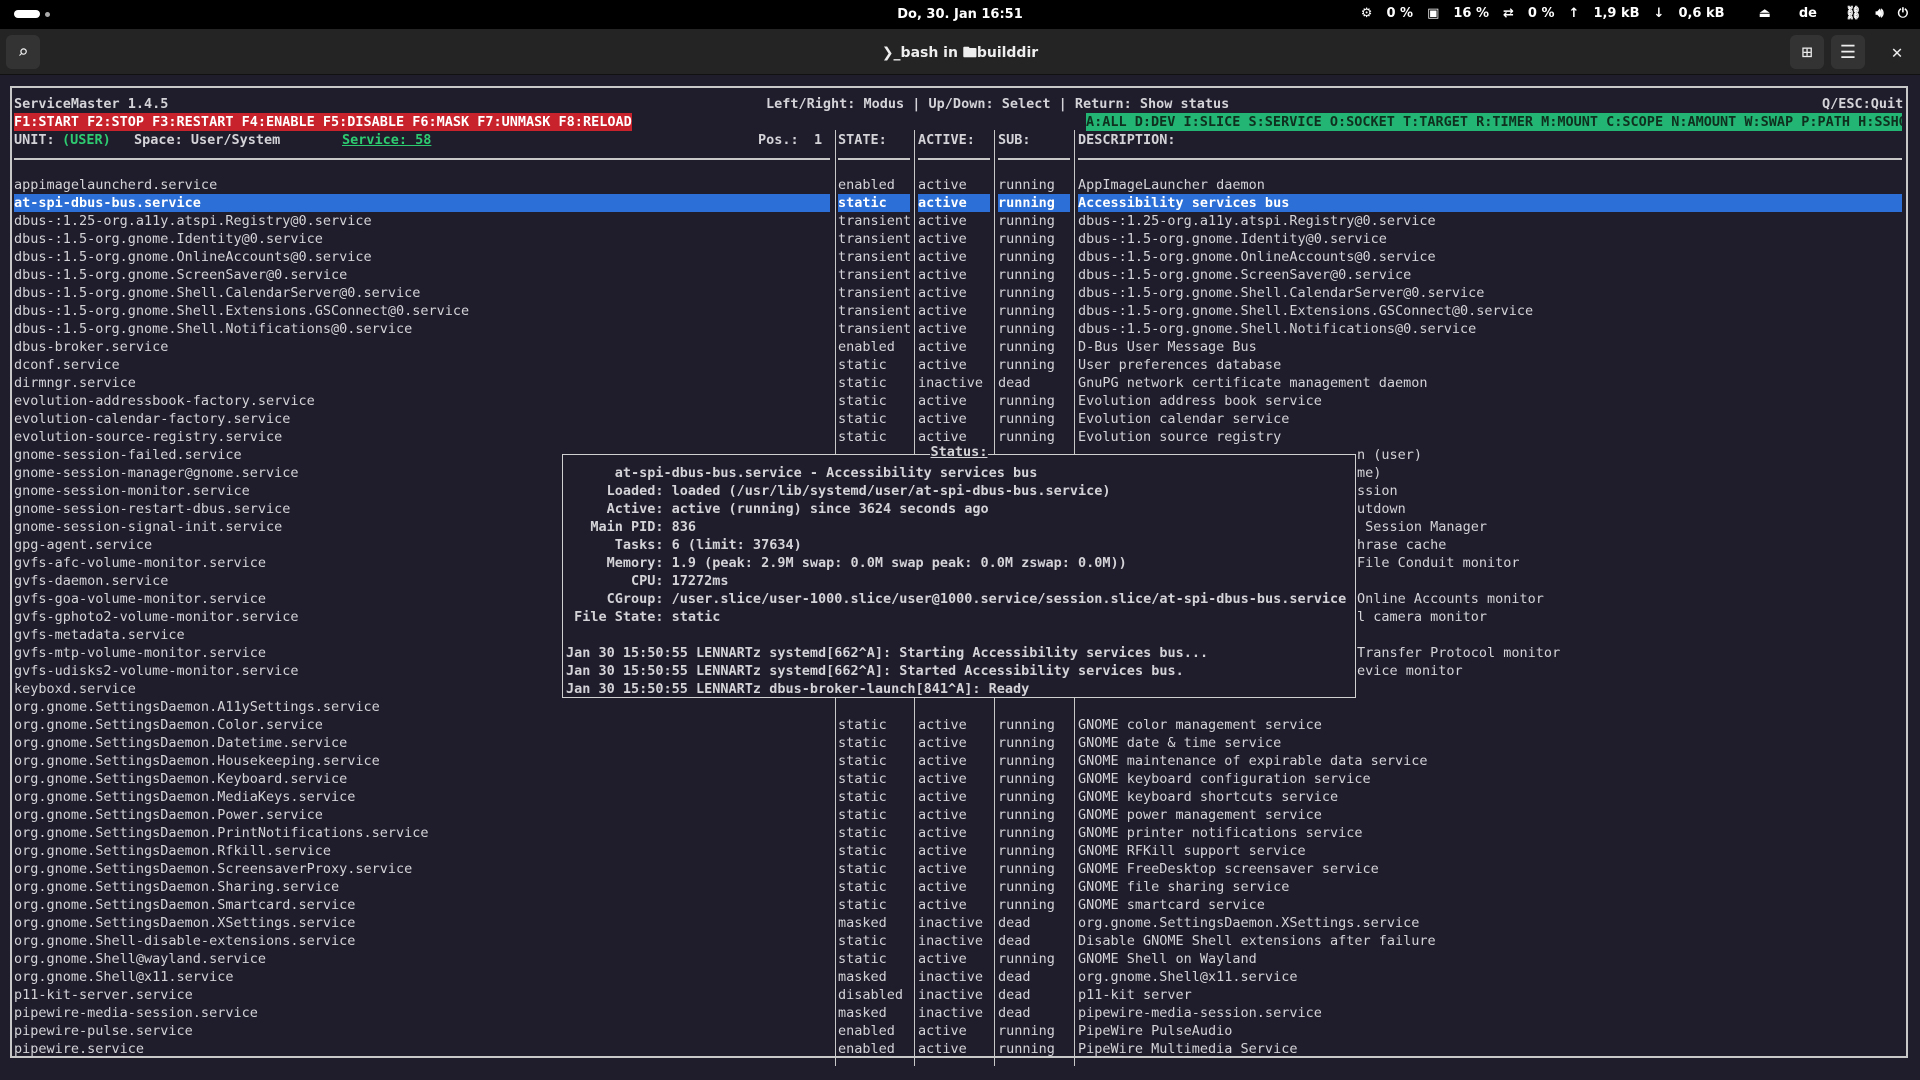  What do you see at coordinates (1765, 13) in the screenshot?
I see `eject-icon: ⏏` at bounding box center [1765, 13].